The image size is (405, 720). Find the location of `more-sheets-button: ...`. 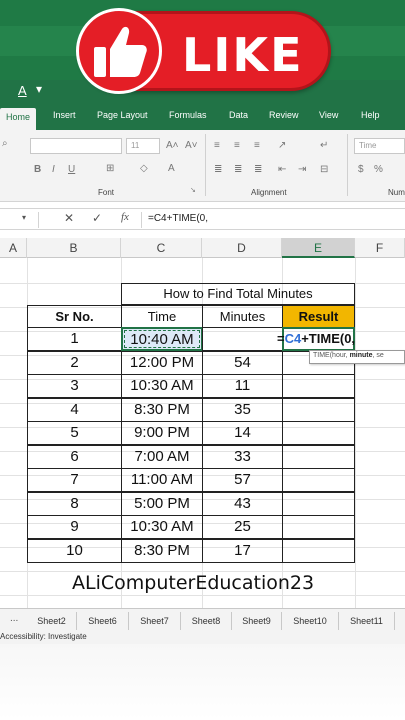

more-sheets-button: ... is located at coordinates (14, 618).